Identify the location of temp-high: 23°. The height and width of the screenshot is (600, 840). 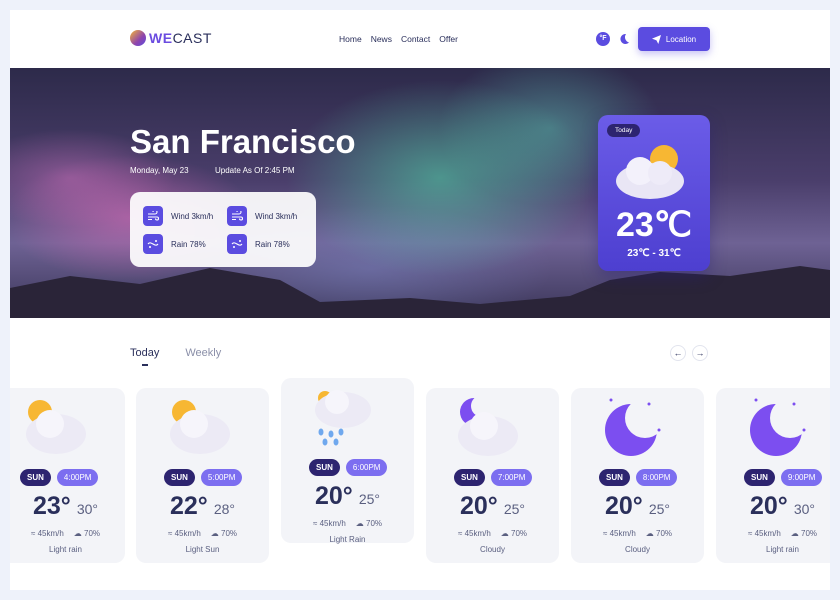
(52, 506).